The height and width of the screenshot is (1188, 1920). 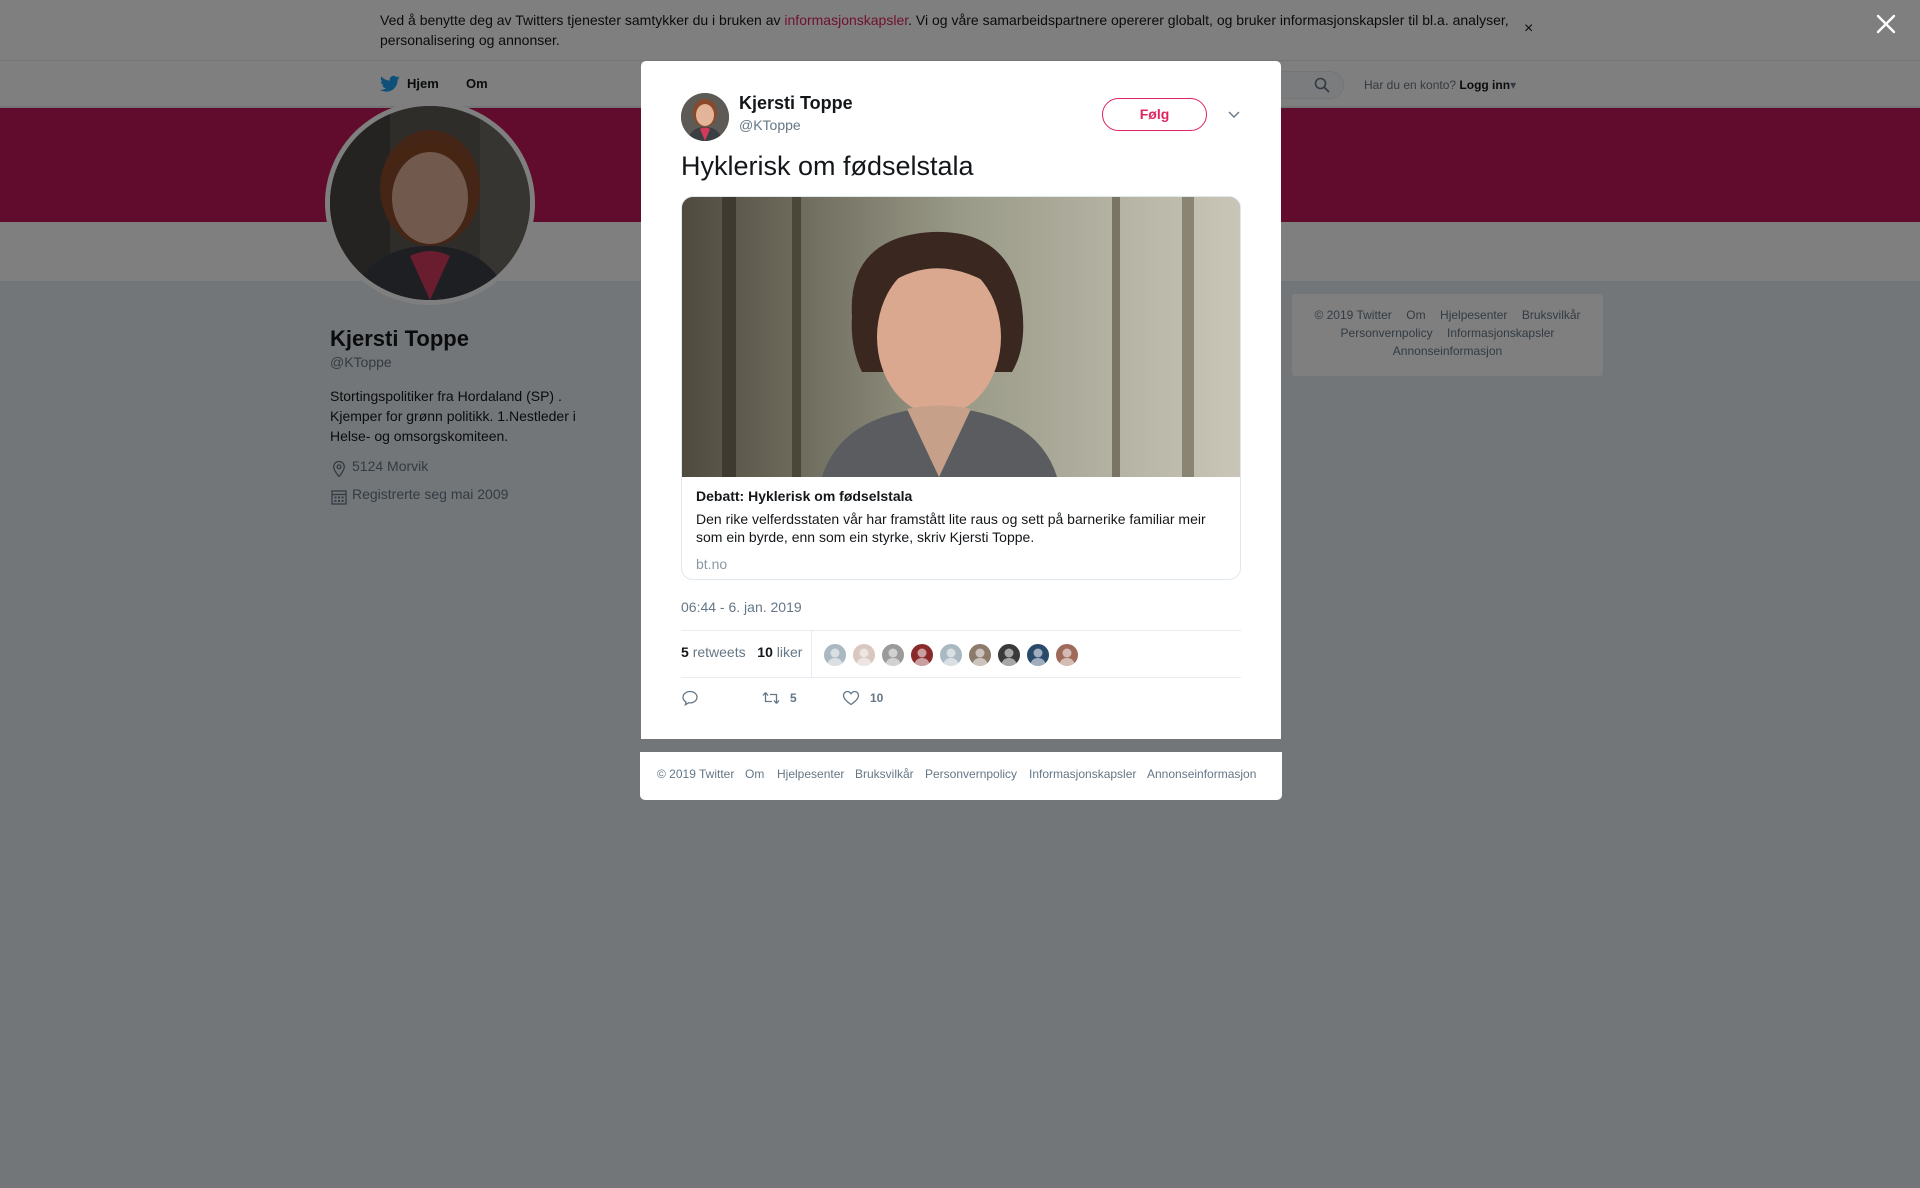 What do you see at coordinates (1082, 774) in the screenshot?
I see `modal-footer-link-cookies: Informasjonskapsler` at bounding box center [1082, 774].